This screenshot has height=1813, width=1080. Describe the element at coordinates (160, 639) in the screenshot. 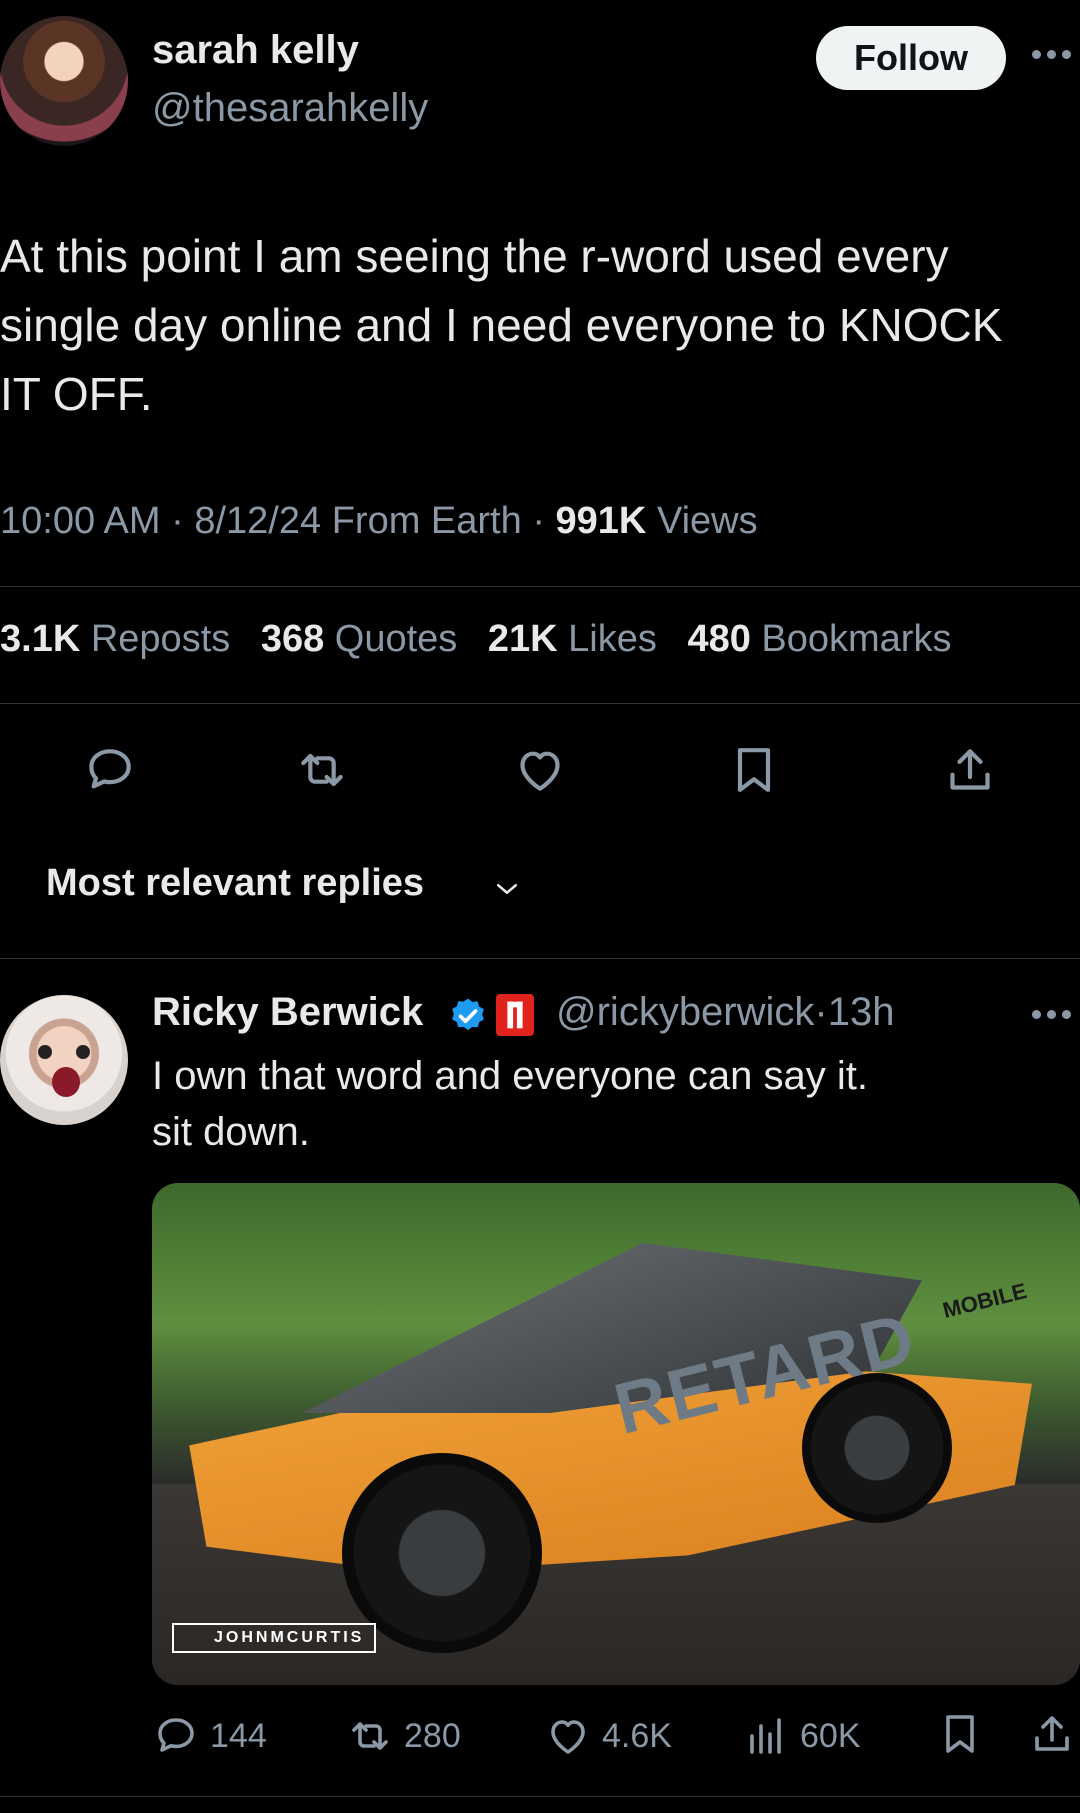

I see `stat-label: Reposts` at that location.